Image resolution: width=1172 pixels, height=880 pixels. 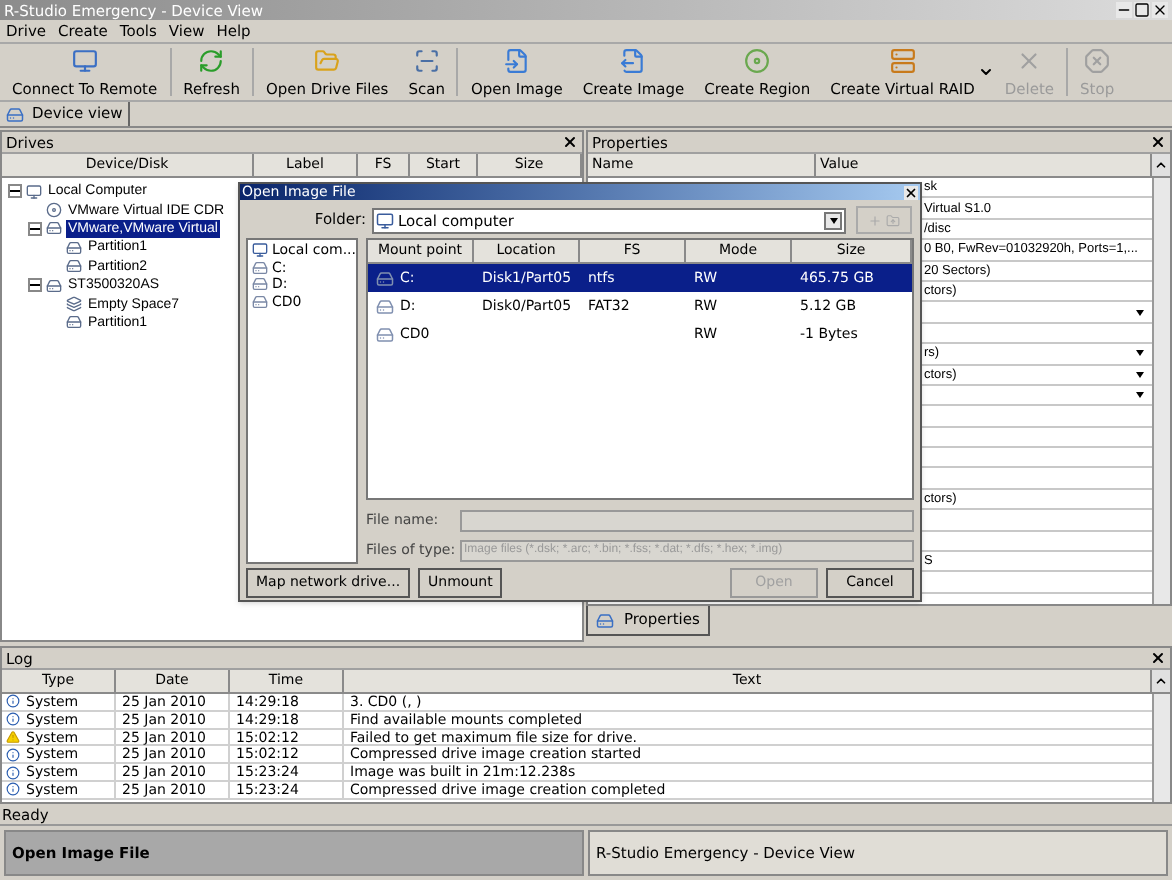 What do you see at coordinates (1142, 10) in the screenshot?
I see `maximize-icon` at bounding box center [1142, 10].